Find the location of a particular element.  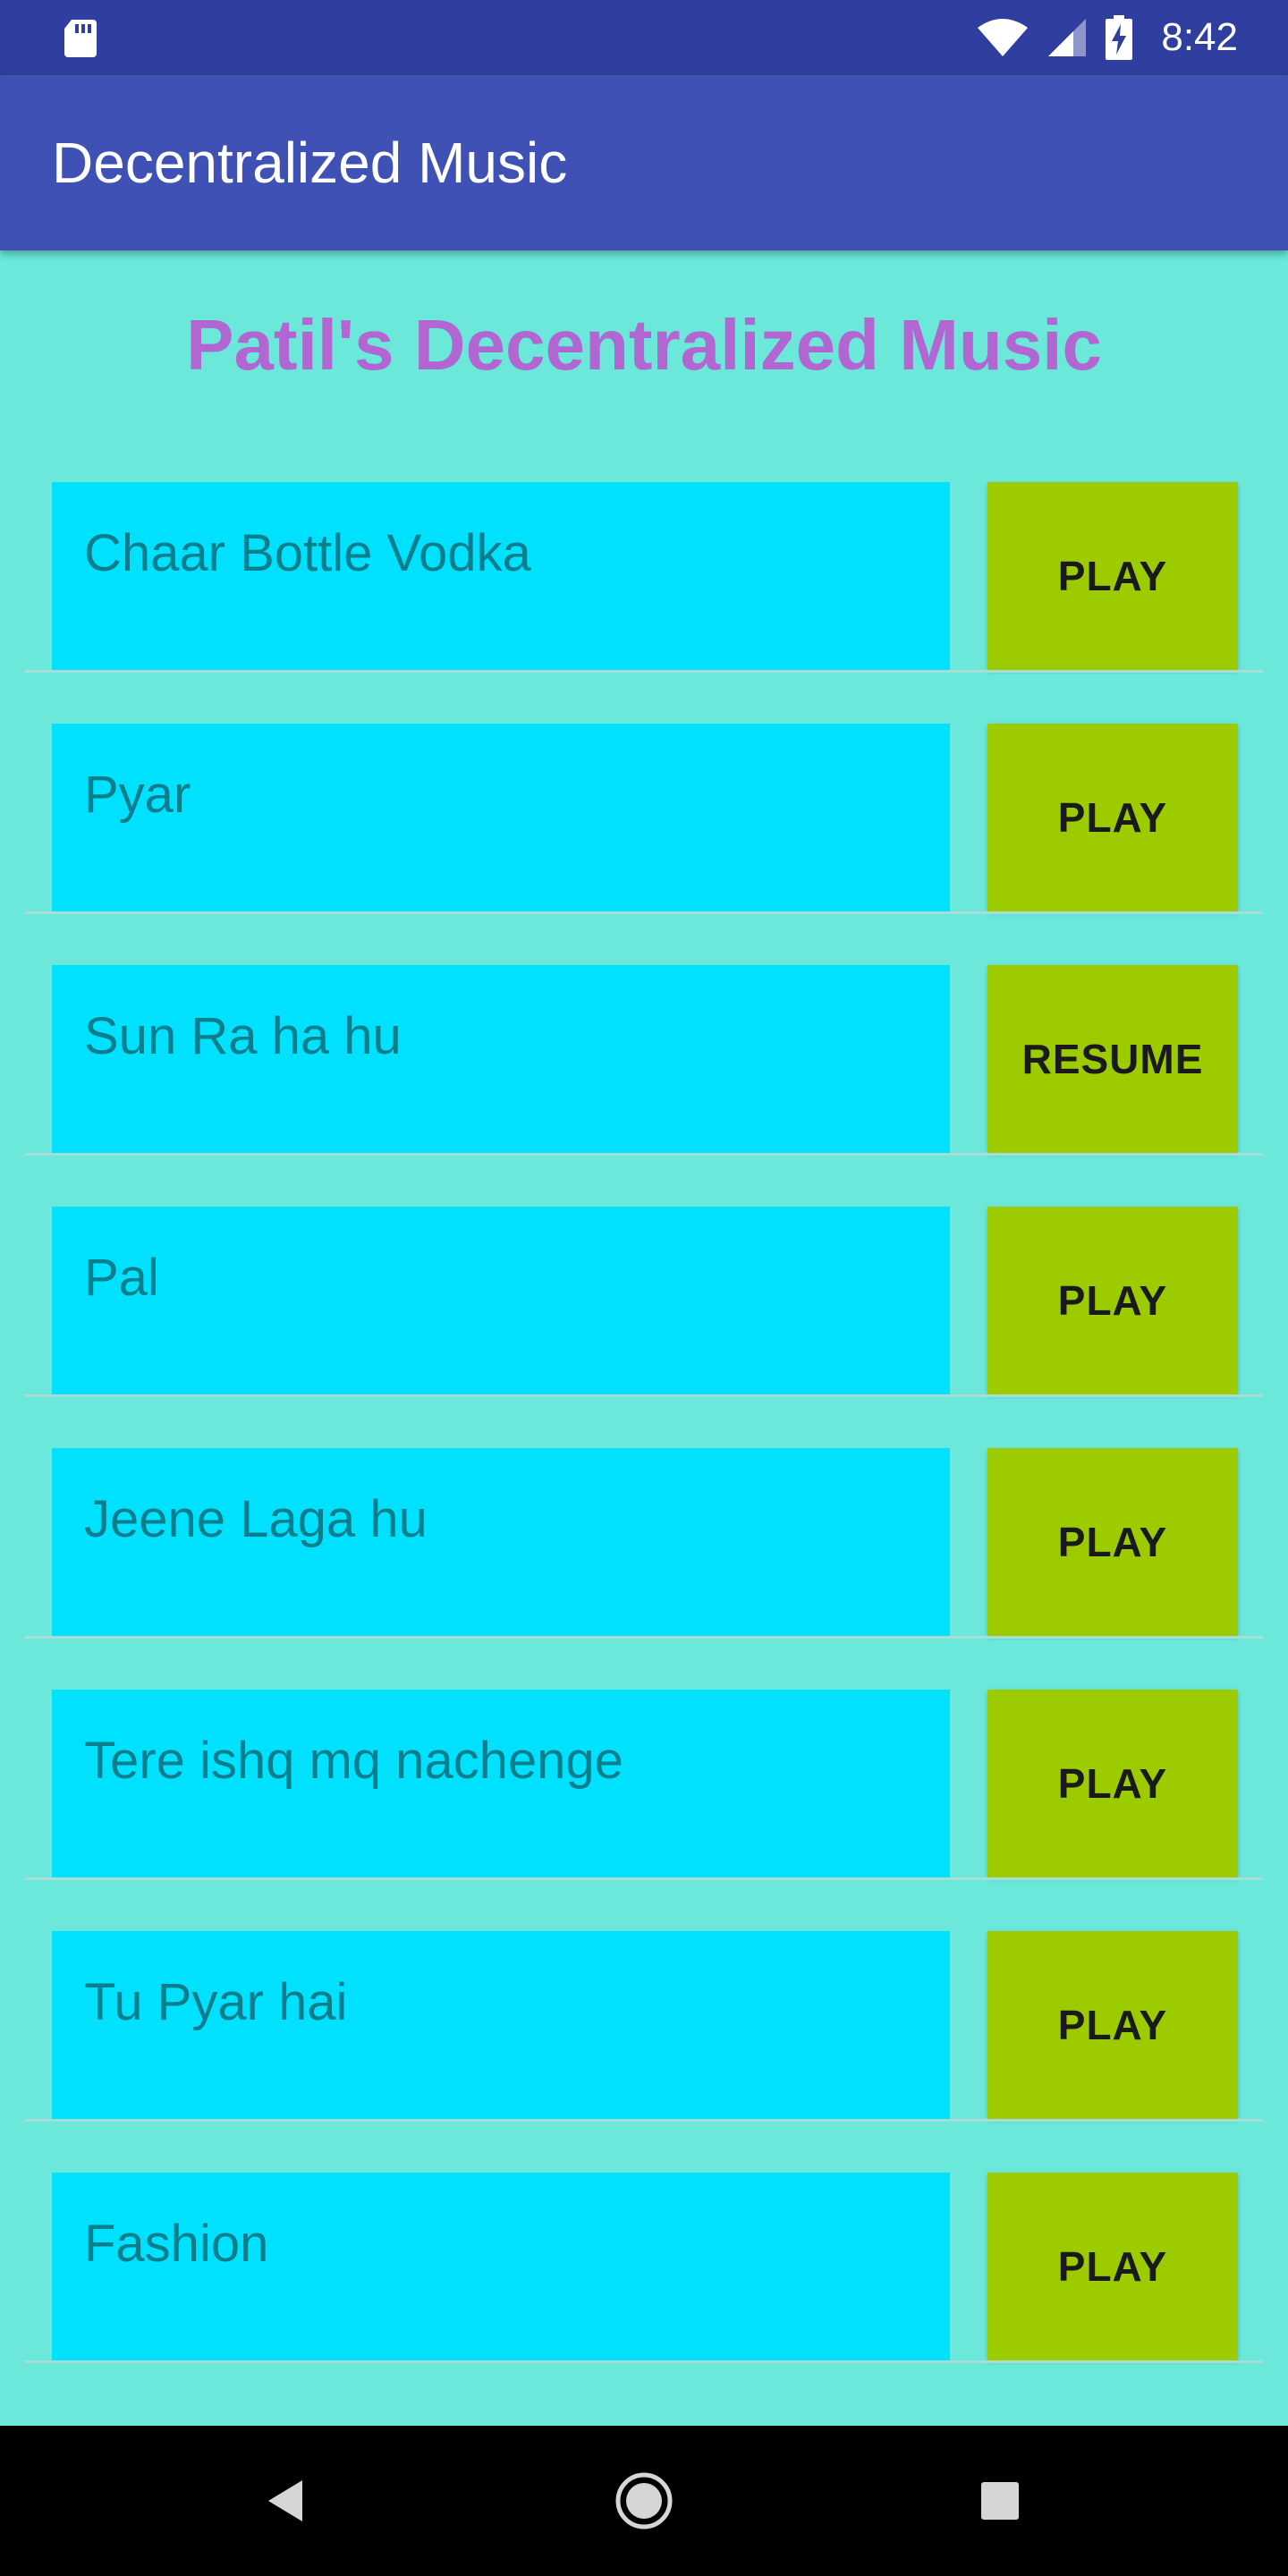

song-title-box: Jeene Laga hu is located at coordinates (501, 1542).